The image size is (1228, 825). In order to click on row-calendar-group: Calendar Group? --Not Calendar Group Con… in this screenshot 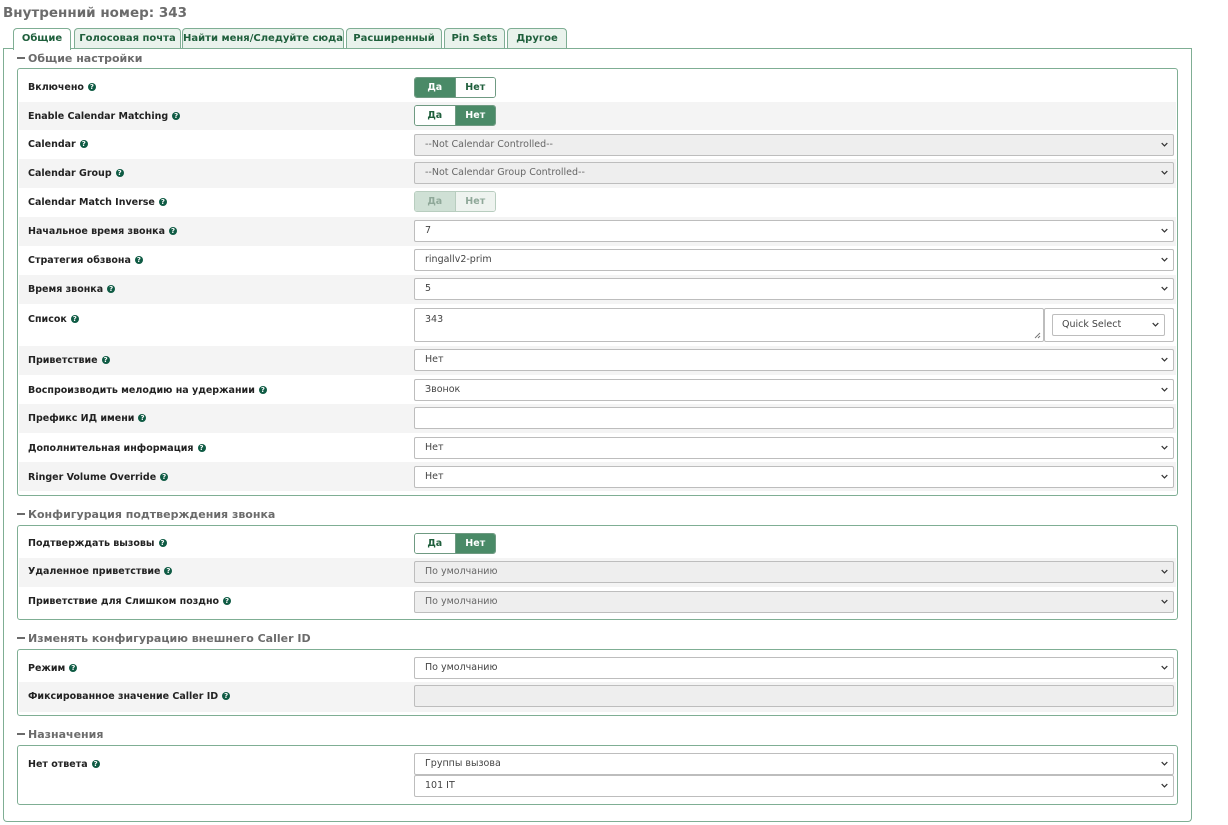, I will do `click(597, 173)`.